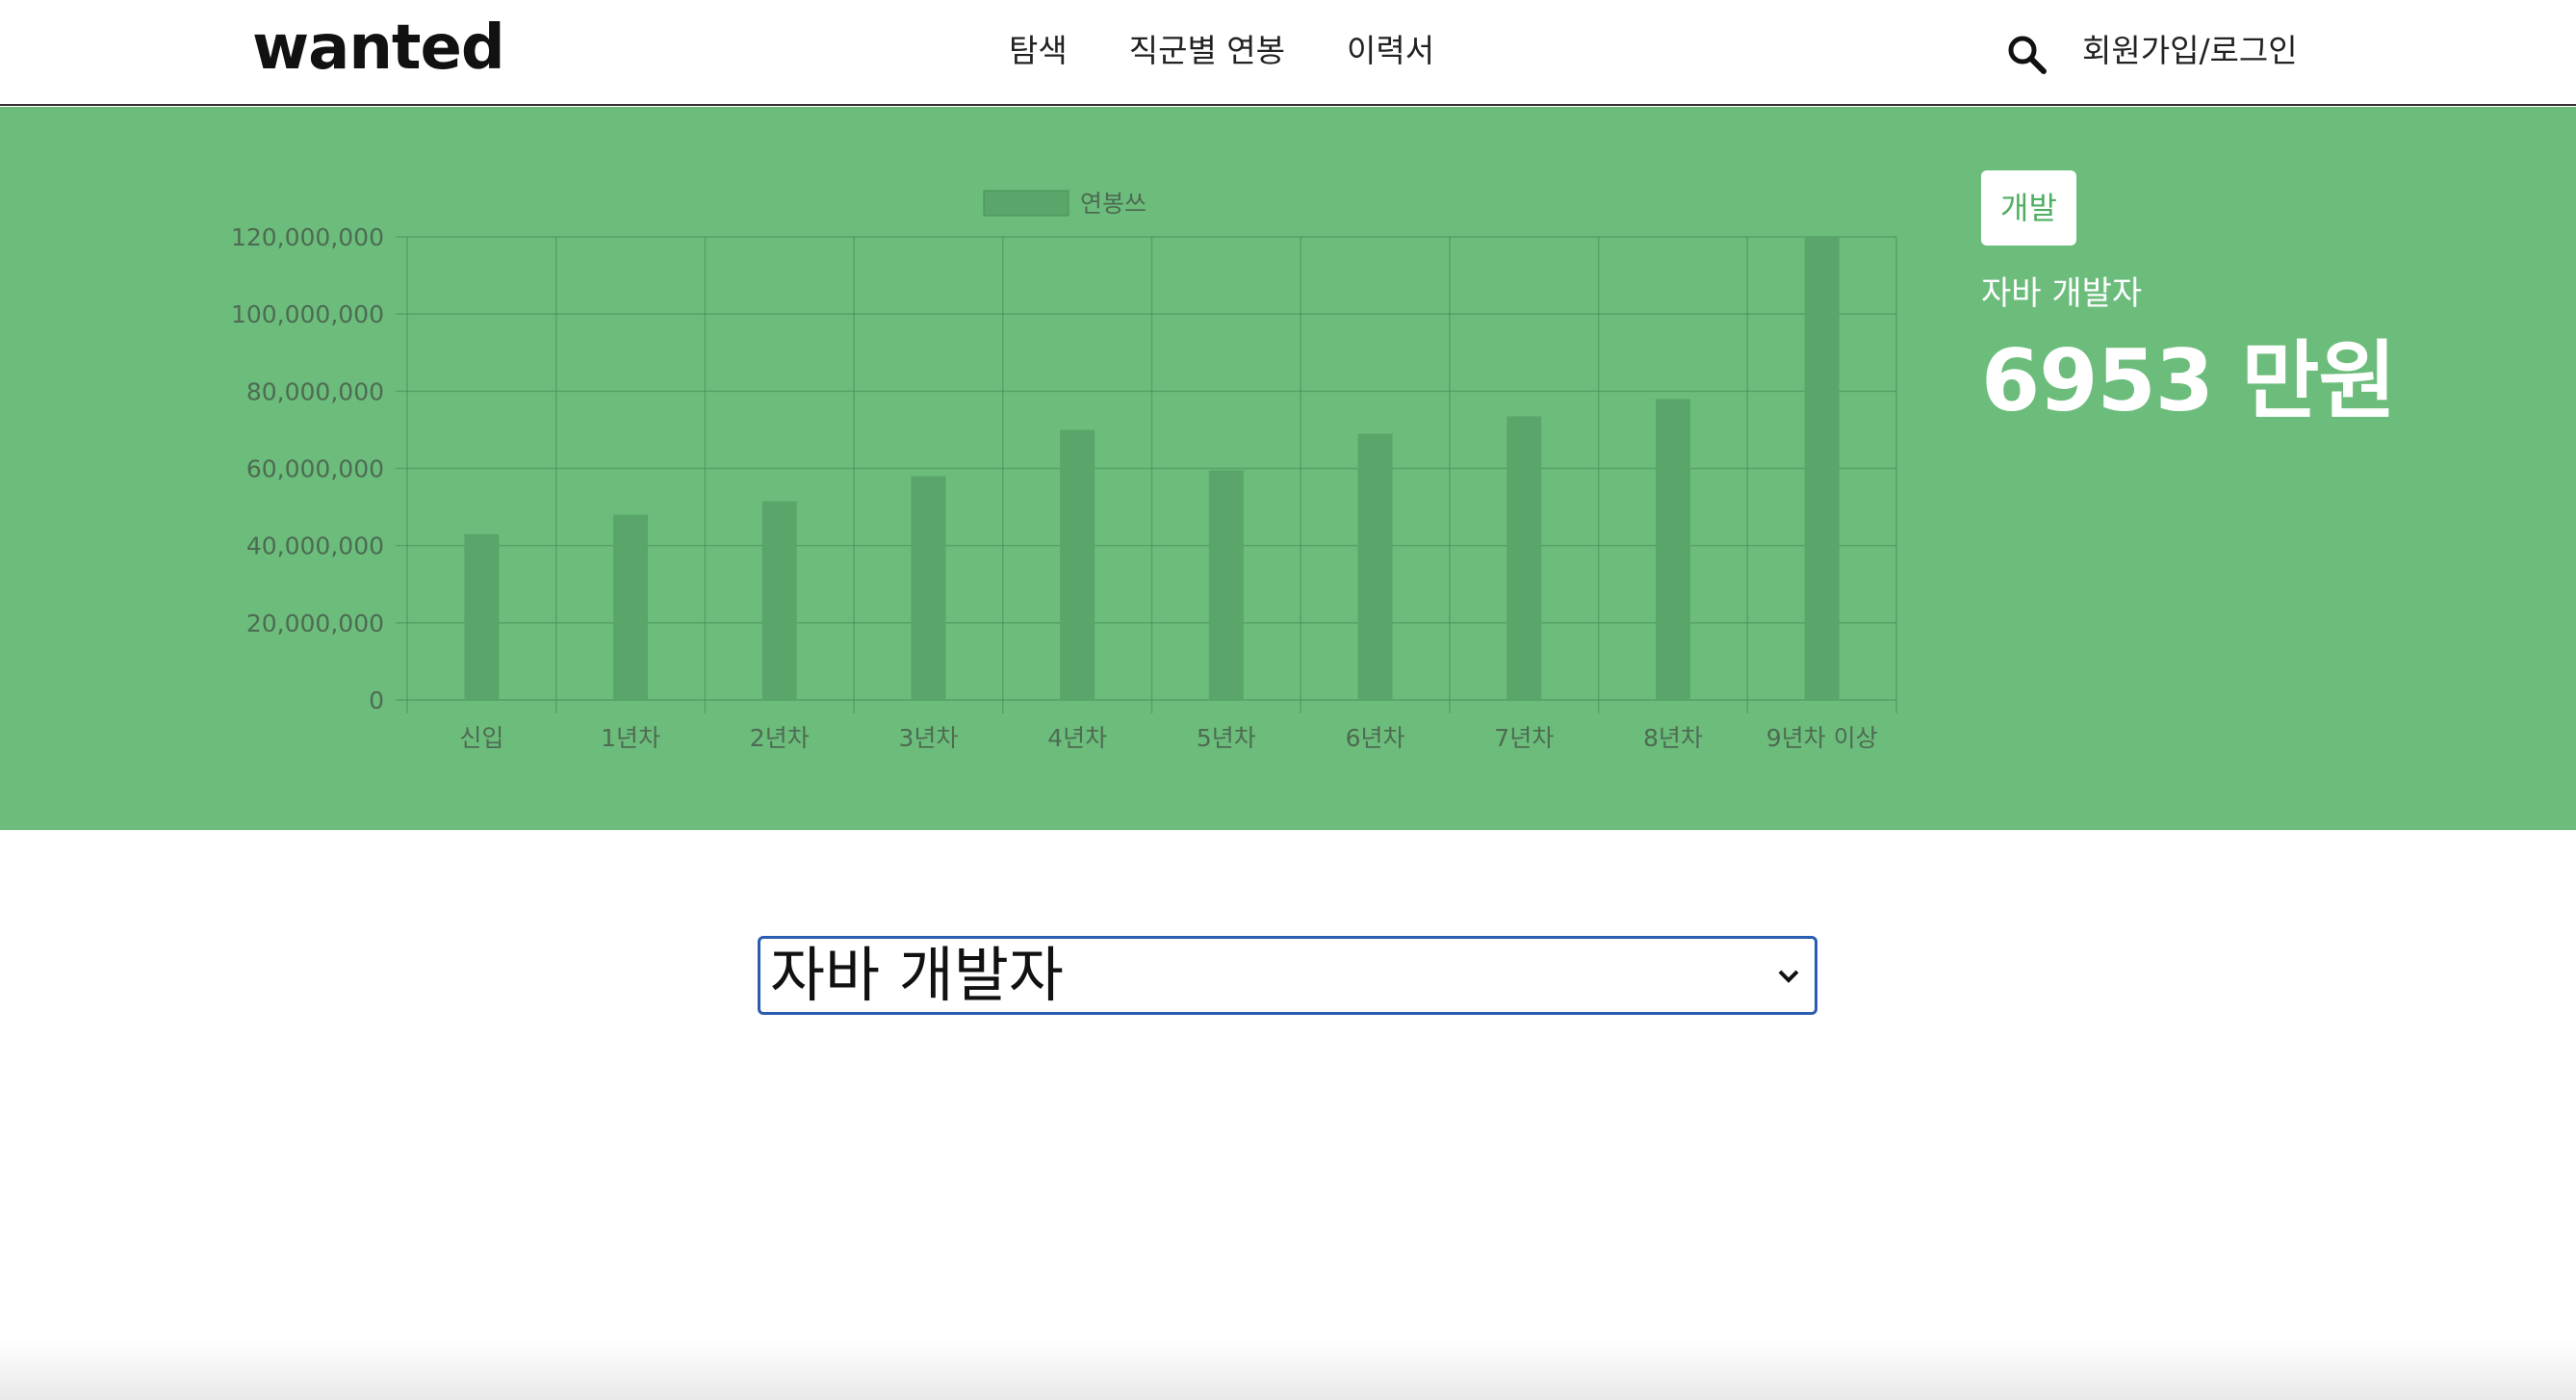  Describe the element at coordinates (315, 391) in the screenshot. I see `y-tick-label: 80,000,000` at that location.